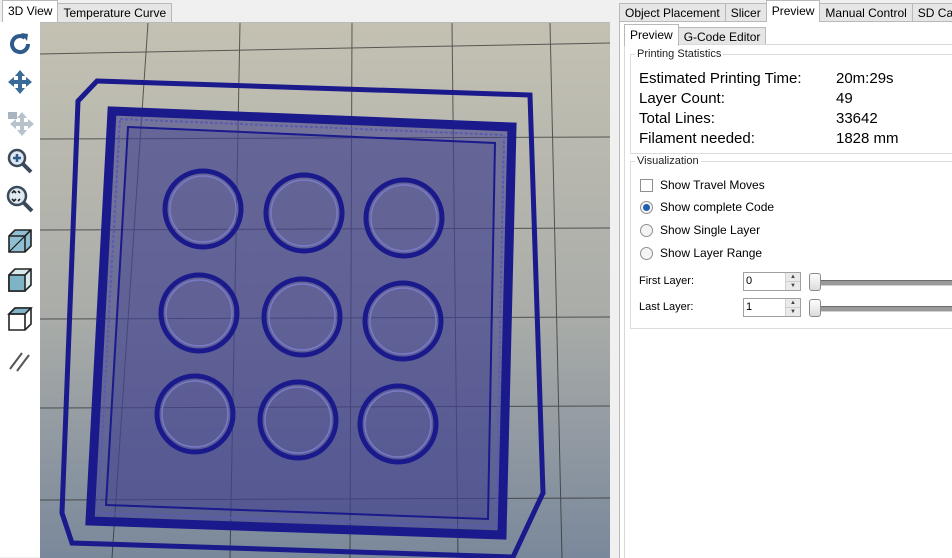  What do you see at coordinates (20, 161) in the screenshot?
I see `zoom-icon` at bounding box center [20, 161].